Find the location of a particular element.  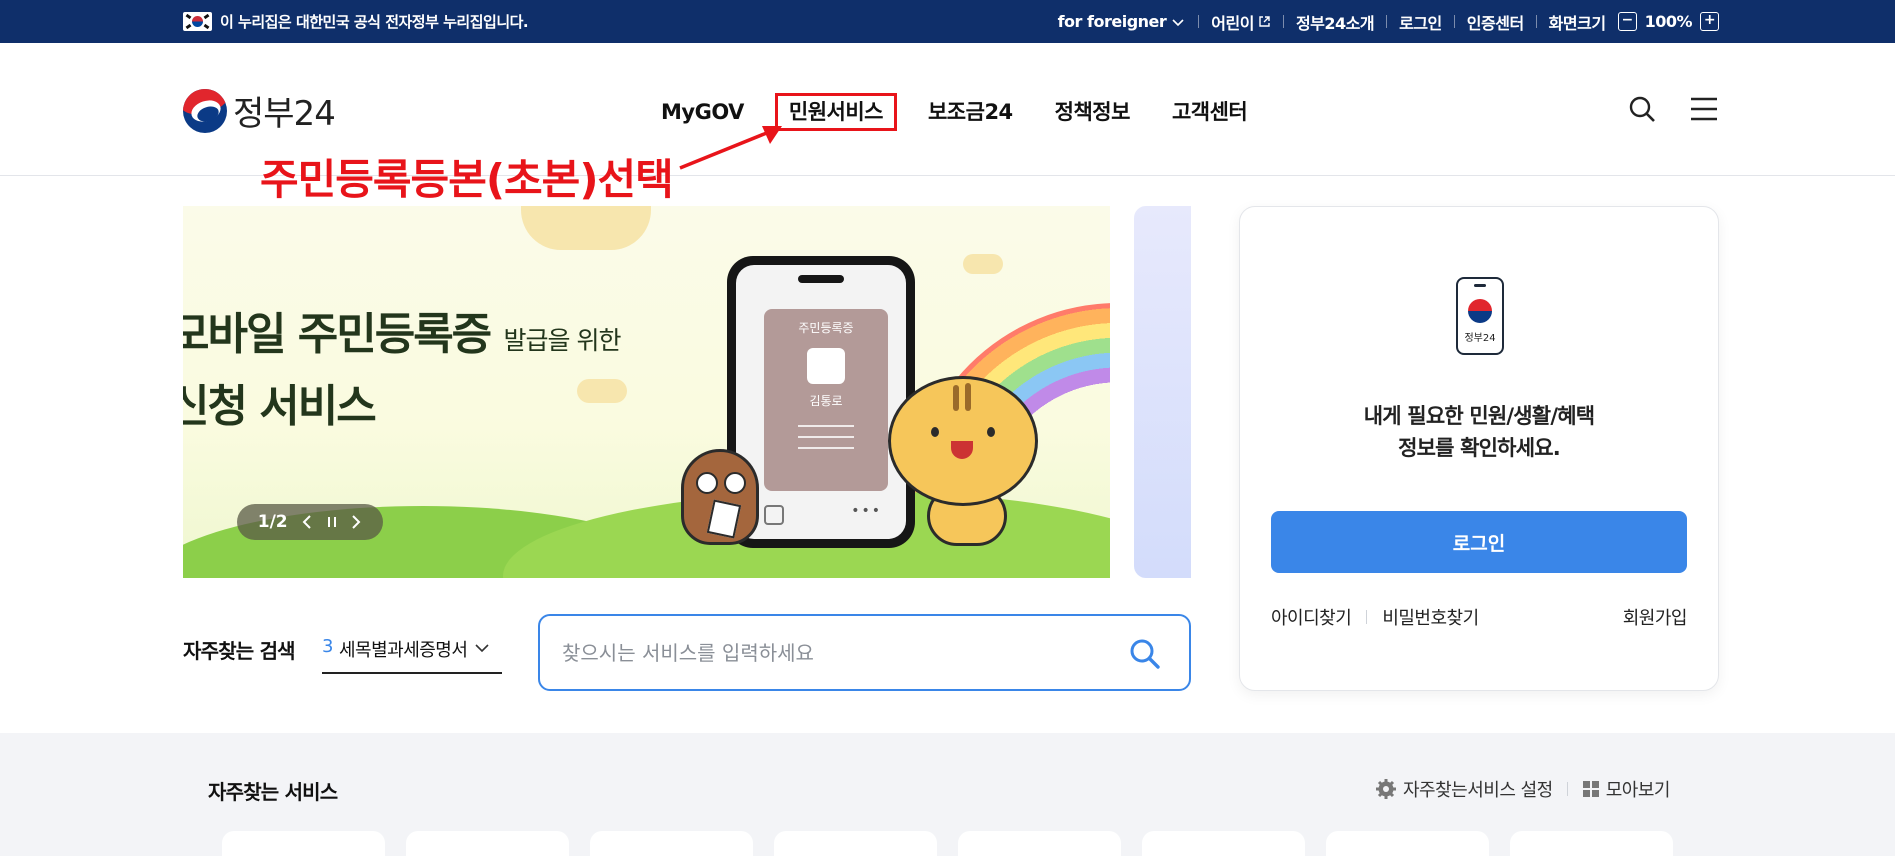

chevron-right-icon is located at coordinates (356, 522).